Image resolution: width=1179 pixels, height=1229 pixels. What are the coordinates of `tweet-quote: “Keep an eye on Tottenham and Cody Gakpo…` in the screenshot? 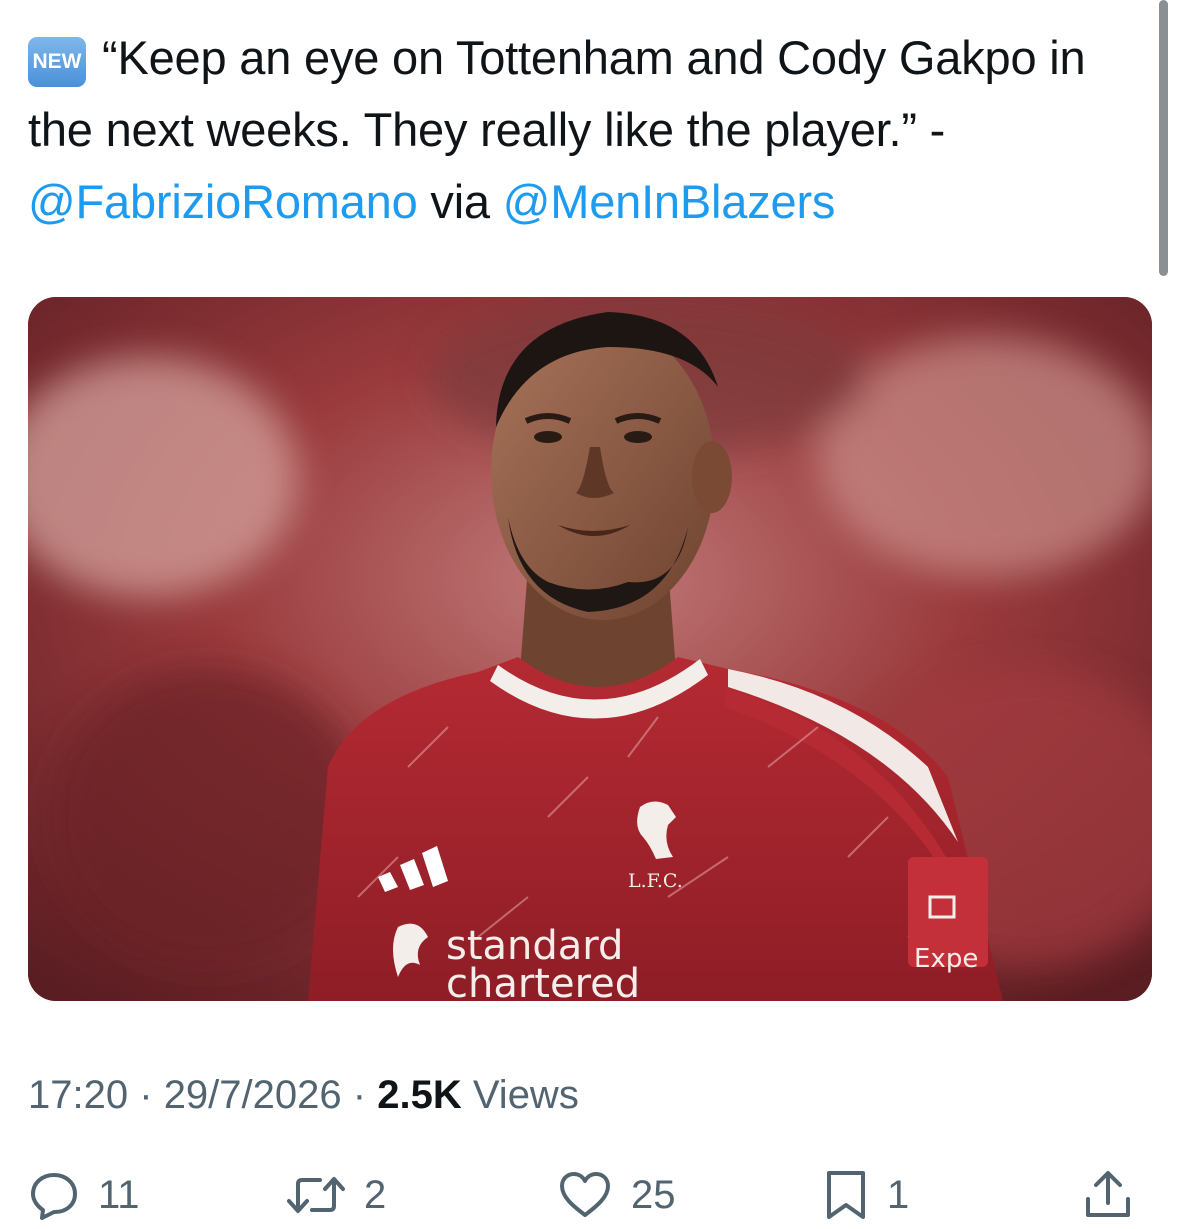 It's located at (557, 93).